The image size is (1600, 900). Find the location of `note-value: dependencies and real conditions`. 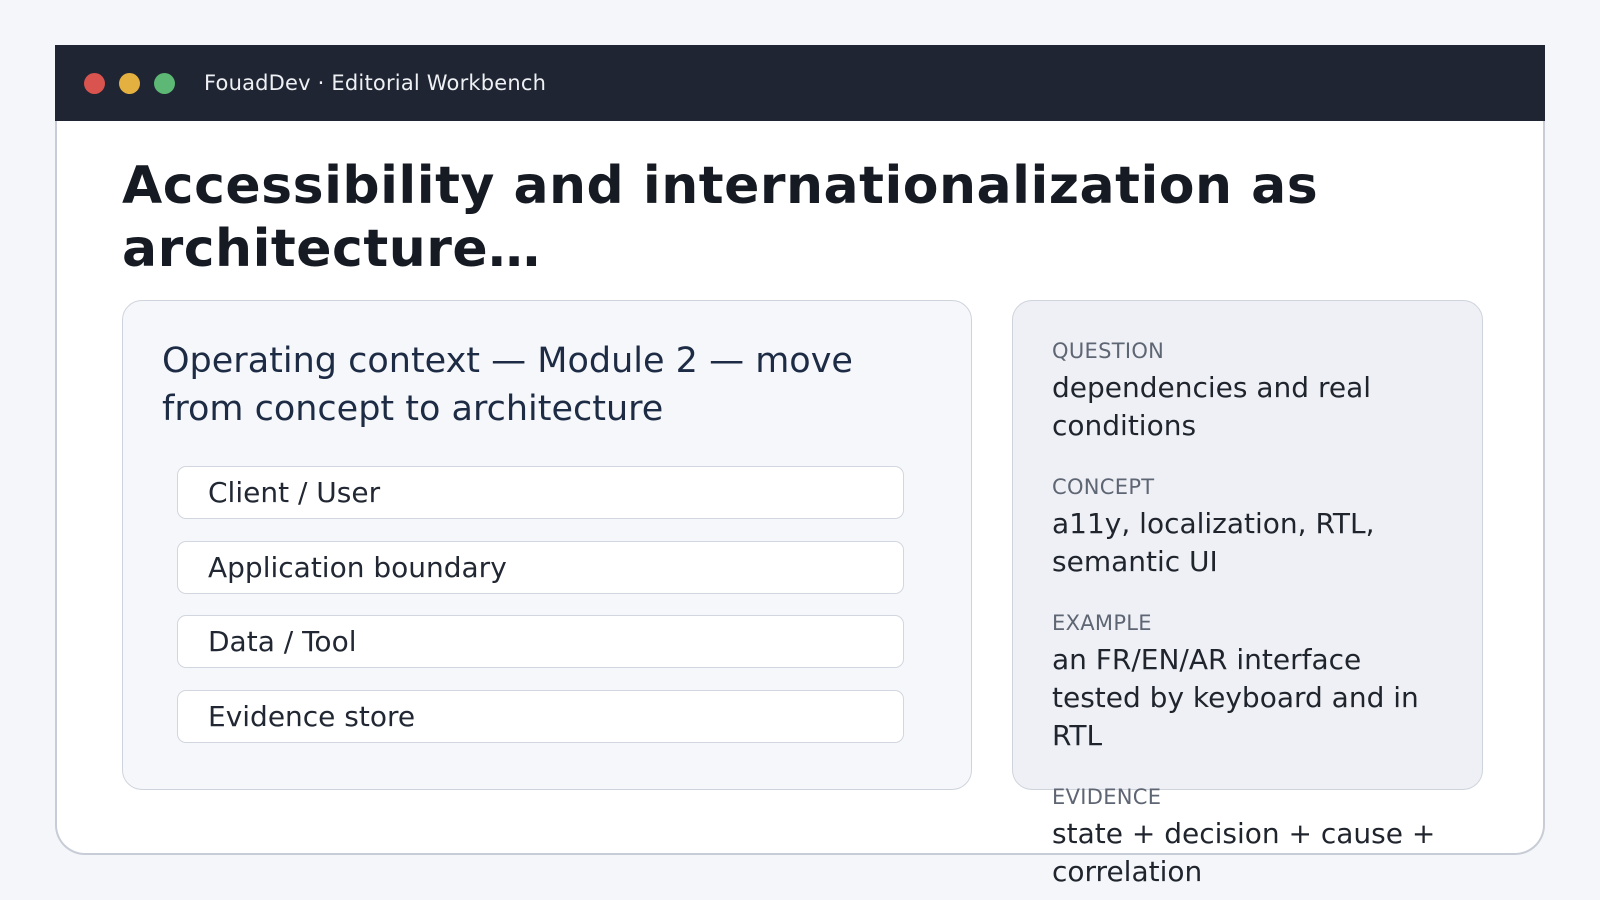

note-value: dependencies and real conditions is located at coordinates (1212, 406).